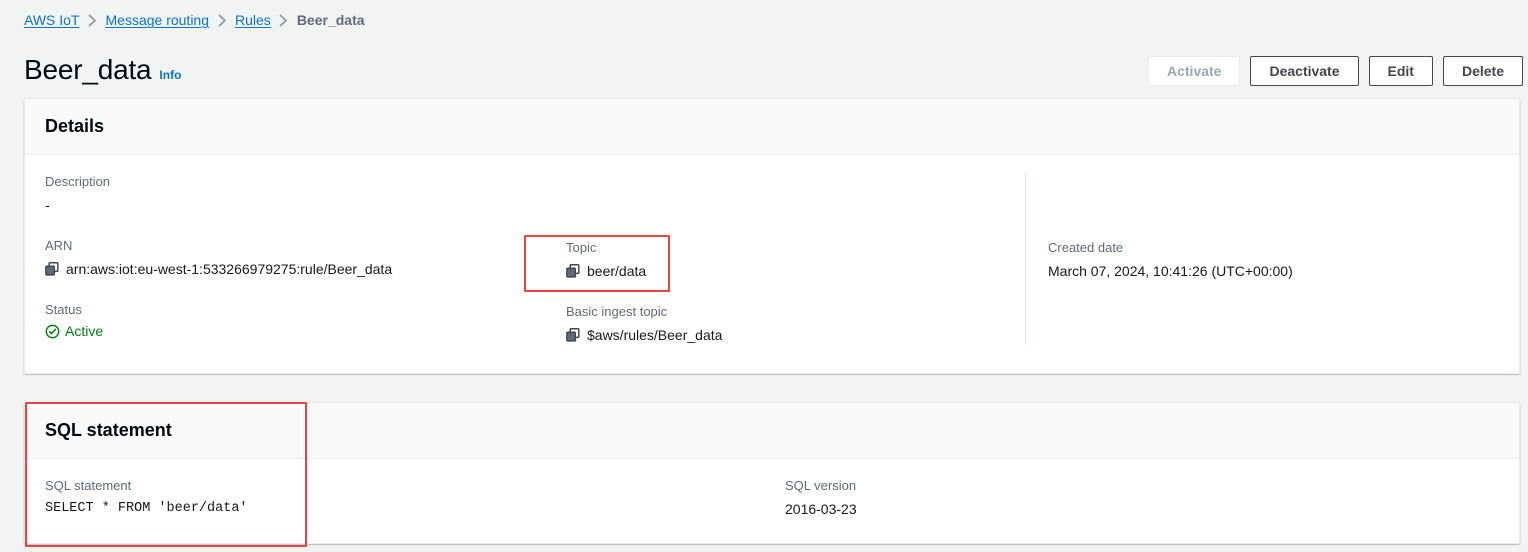 Image resolution: width=1528 pixels, height=552 pixels. Describe the element at coordinates (1482, 71) in the screenshot. I see `delete-button: Delete` at that location.